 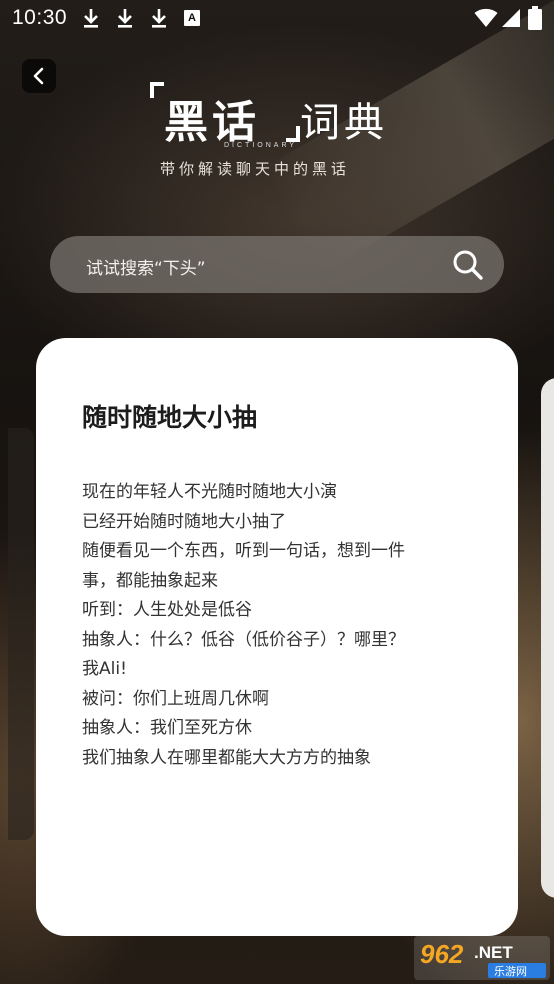 What do you see at coordinates (277, 264) in the screenshot?
I see `search-bar: 试试搜索“下头”` at bounding box center [277, 264].